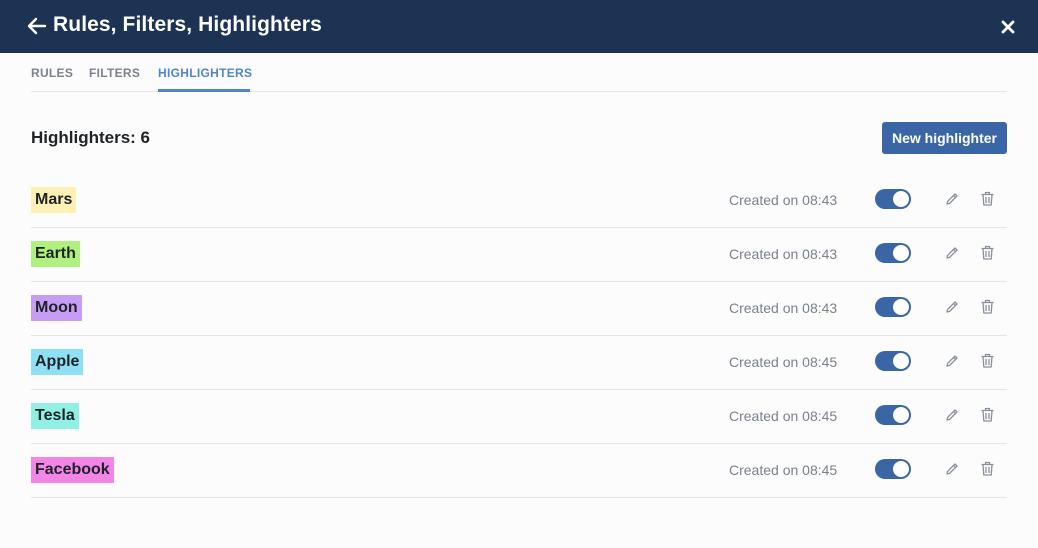 This screenshot has width=1038, height=548. Describe the element at coordinates (205, 73) in the screenshot. I see `tab-highlighters: HIGHLIGHTERS` at that location.